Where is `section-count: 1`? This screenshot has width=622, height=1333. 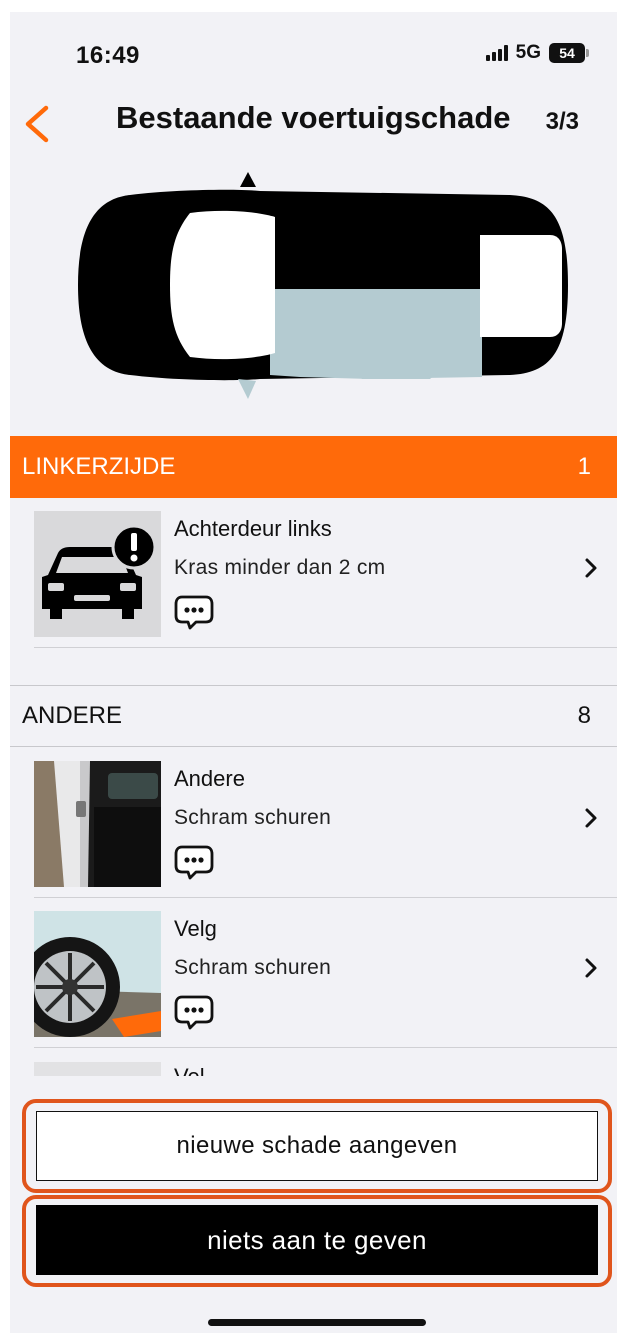
section-count: 1 is located at coordinates (584, 466).